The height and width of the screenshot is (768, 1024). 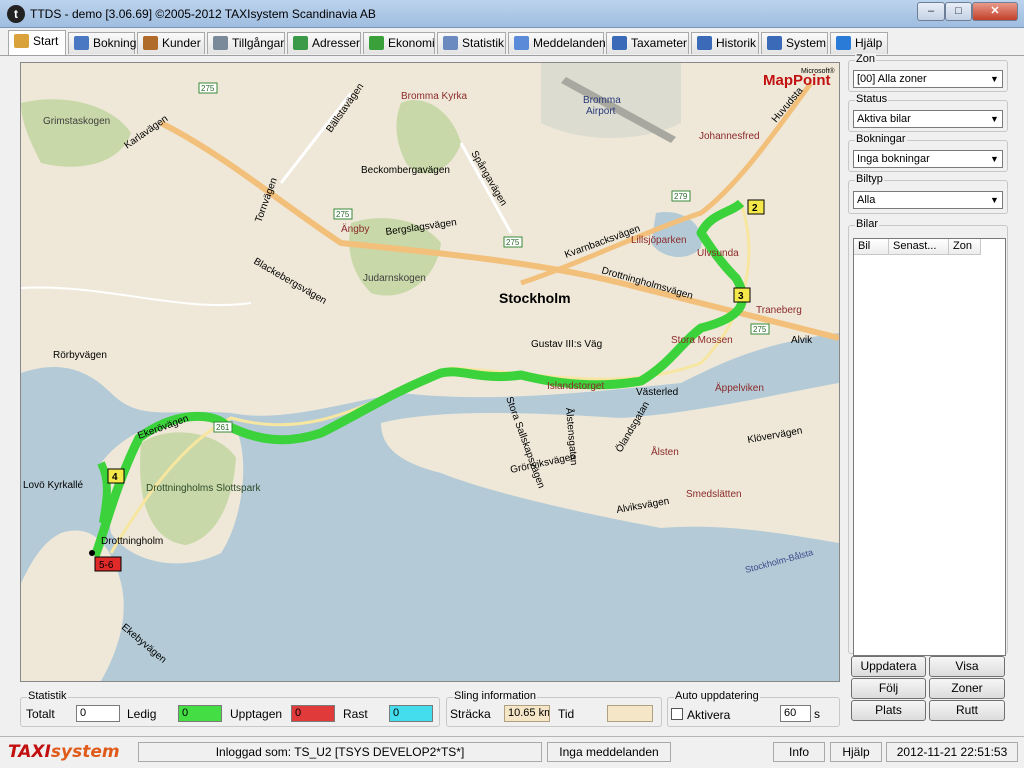 I want to click on bookings-select: Inga bokningar ▼, so click(x=928, y=159).